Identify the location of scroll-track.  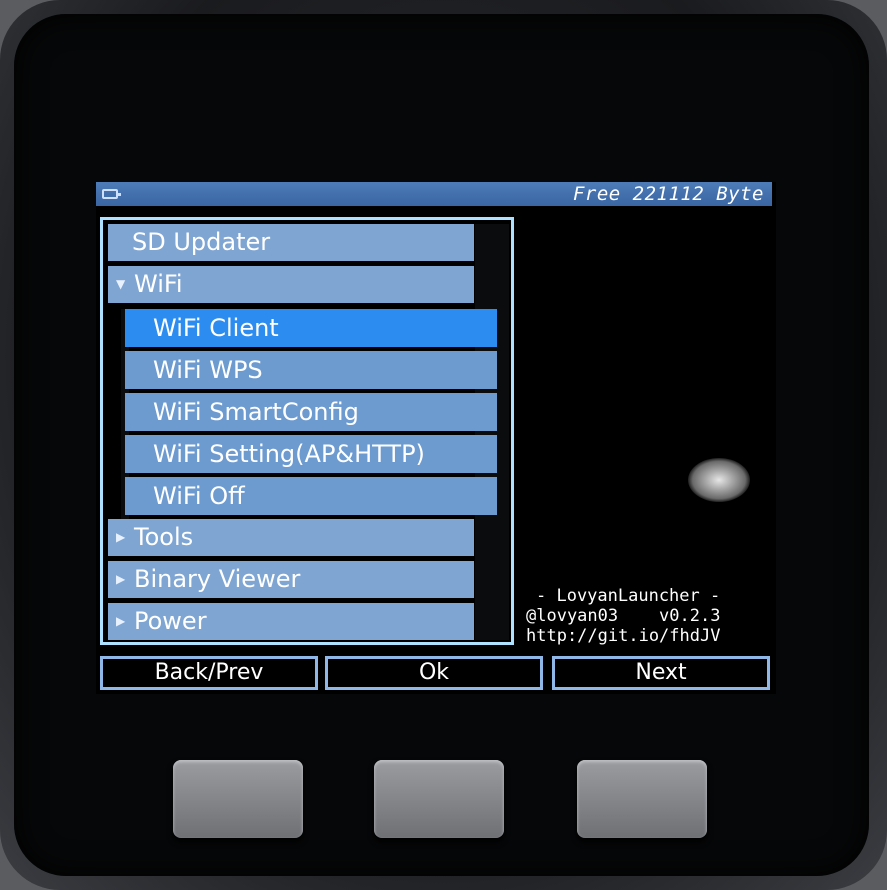
(492, 432).